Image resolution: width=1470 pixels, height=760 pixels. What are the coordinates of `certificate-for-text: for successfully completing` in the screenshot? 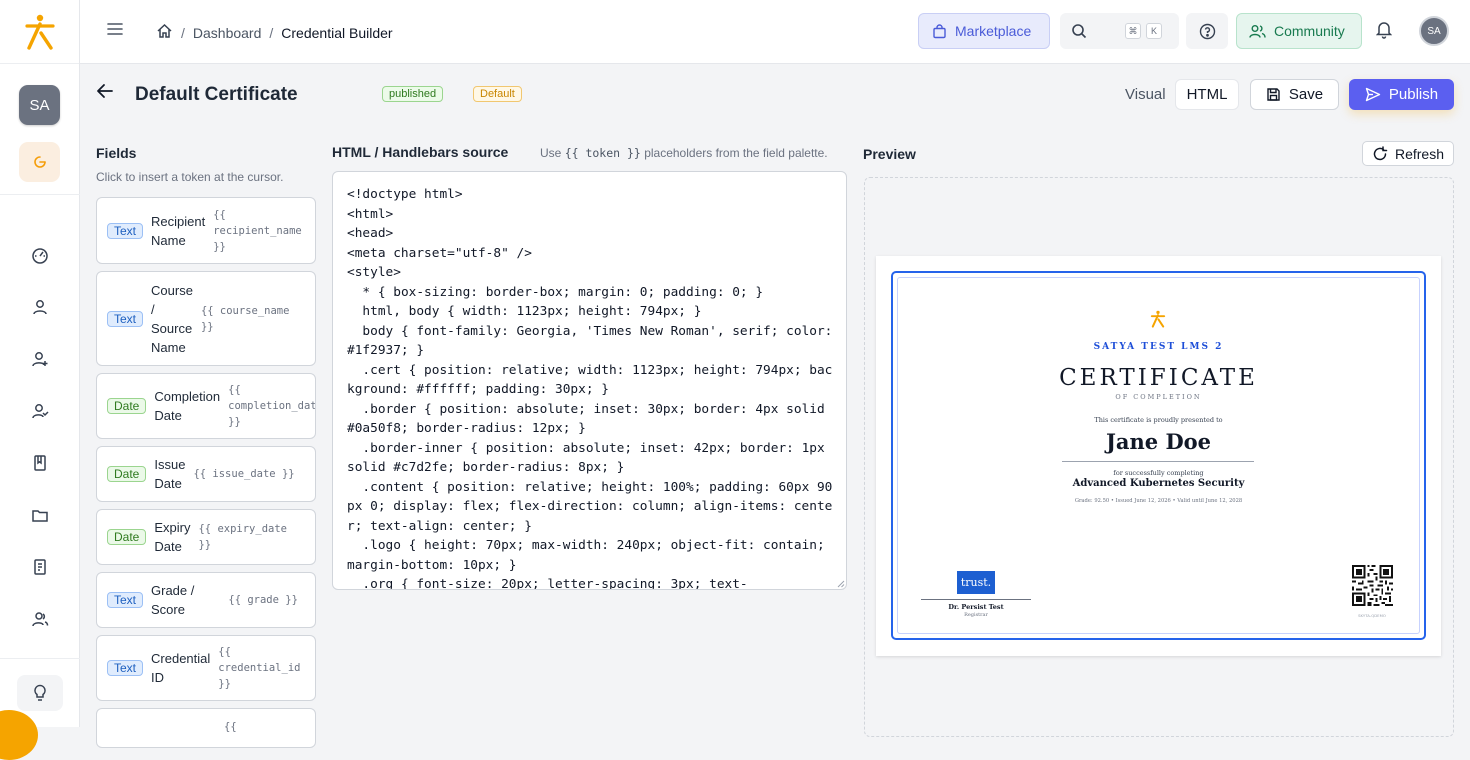 It's located at (1158, 473).